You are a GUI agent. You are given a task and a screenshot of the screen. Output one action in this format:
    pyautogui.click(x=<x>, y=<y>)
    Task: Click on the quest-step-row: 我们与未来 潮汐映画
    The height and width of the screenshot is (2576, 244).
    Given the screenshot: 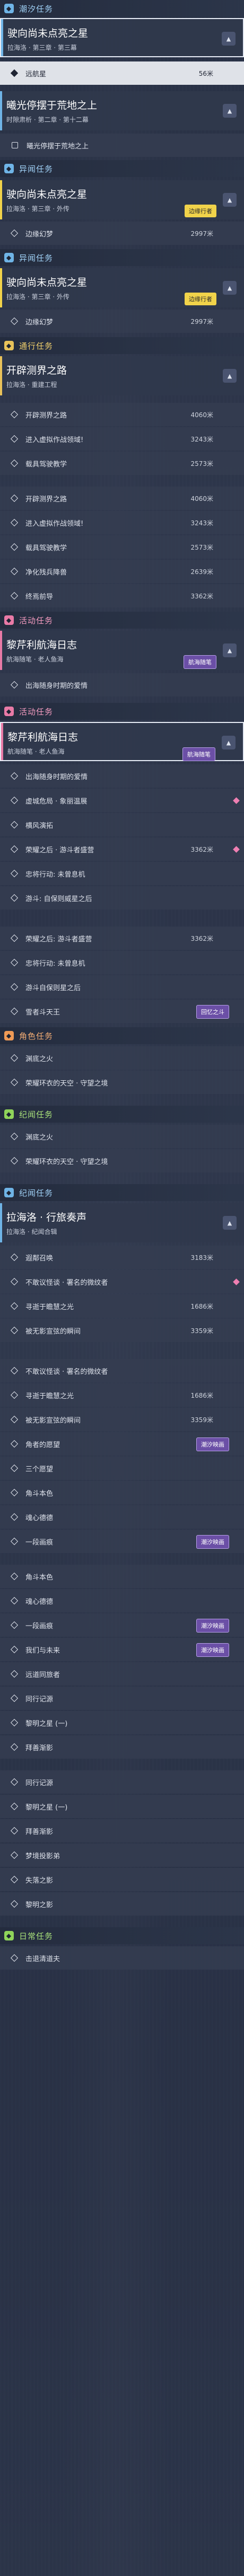 What is the action you would take?
    pyautogui.click(x=122, y=1649)
    